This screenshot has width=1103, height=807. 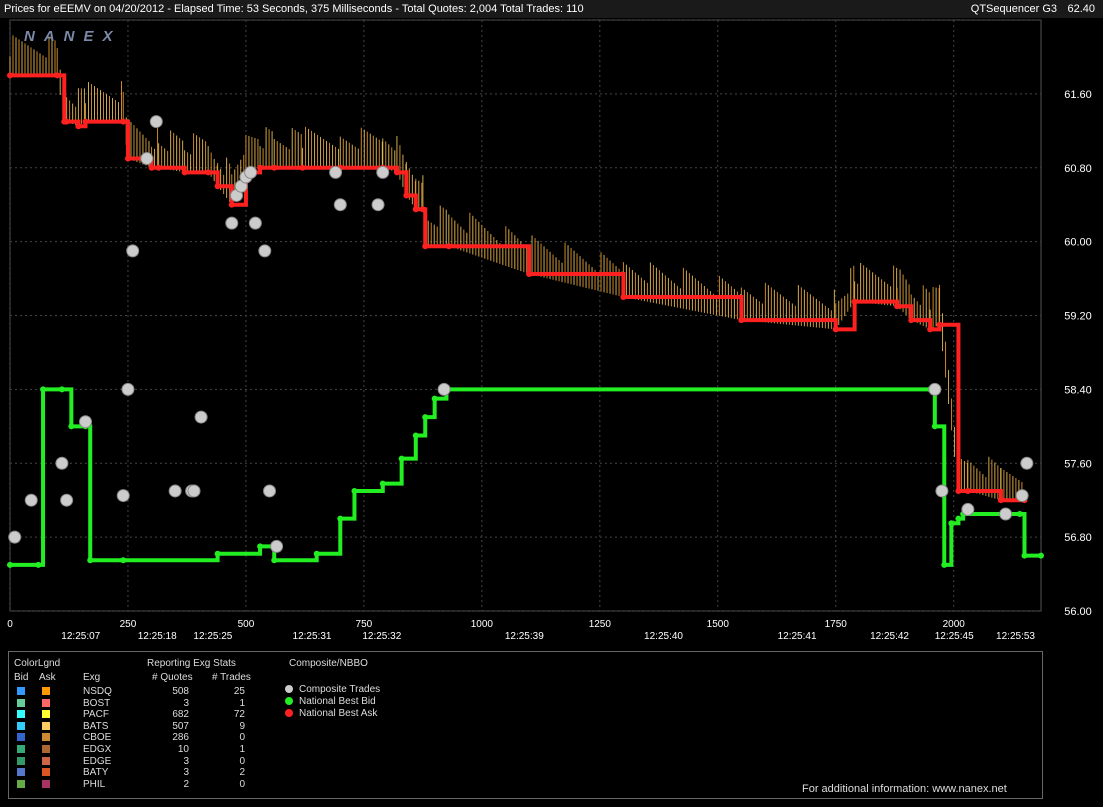 I want to click on legend-trades-cell: 72, so click(x=239, y=715).